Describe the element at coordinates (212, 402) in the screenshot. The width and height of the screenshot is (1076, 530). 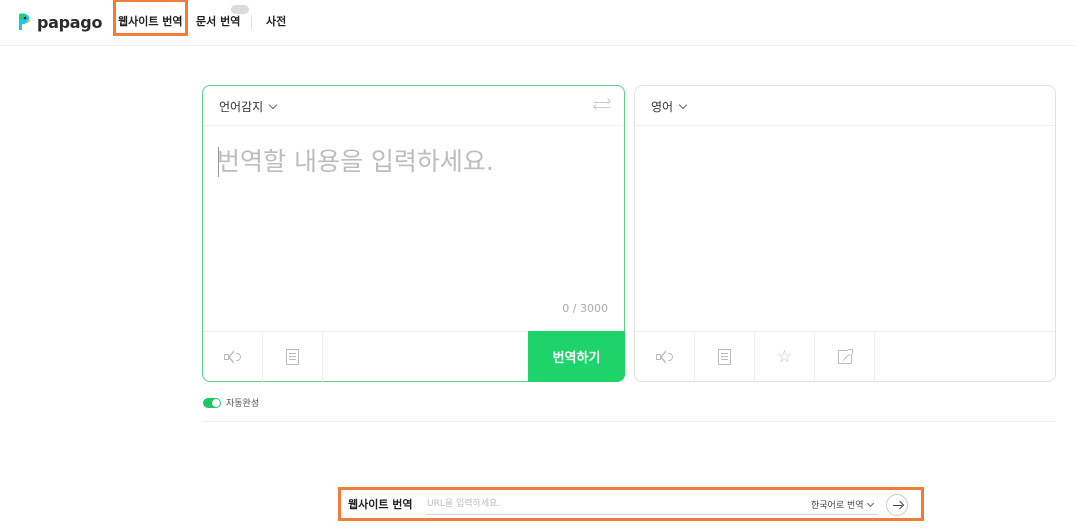
I see `autocomplete-toggle` at that location.